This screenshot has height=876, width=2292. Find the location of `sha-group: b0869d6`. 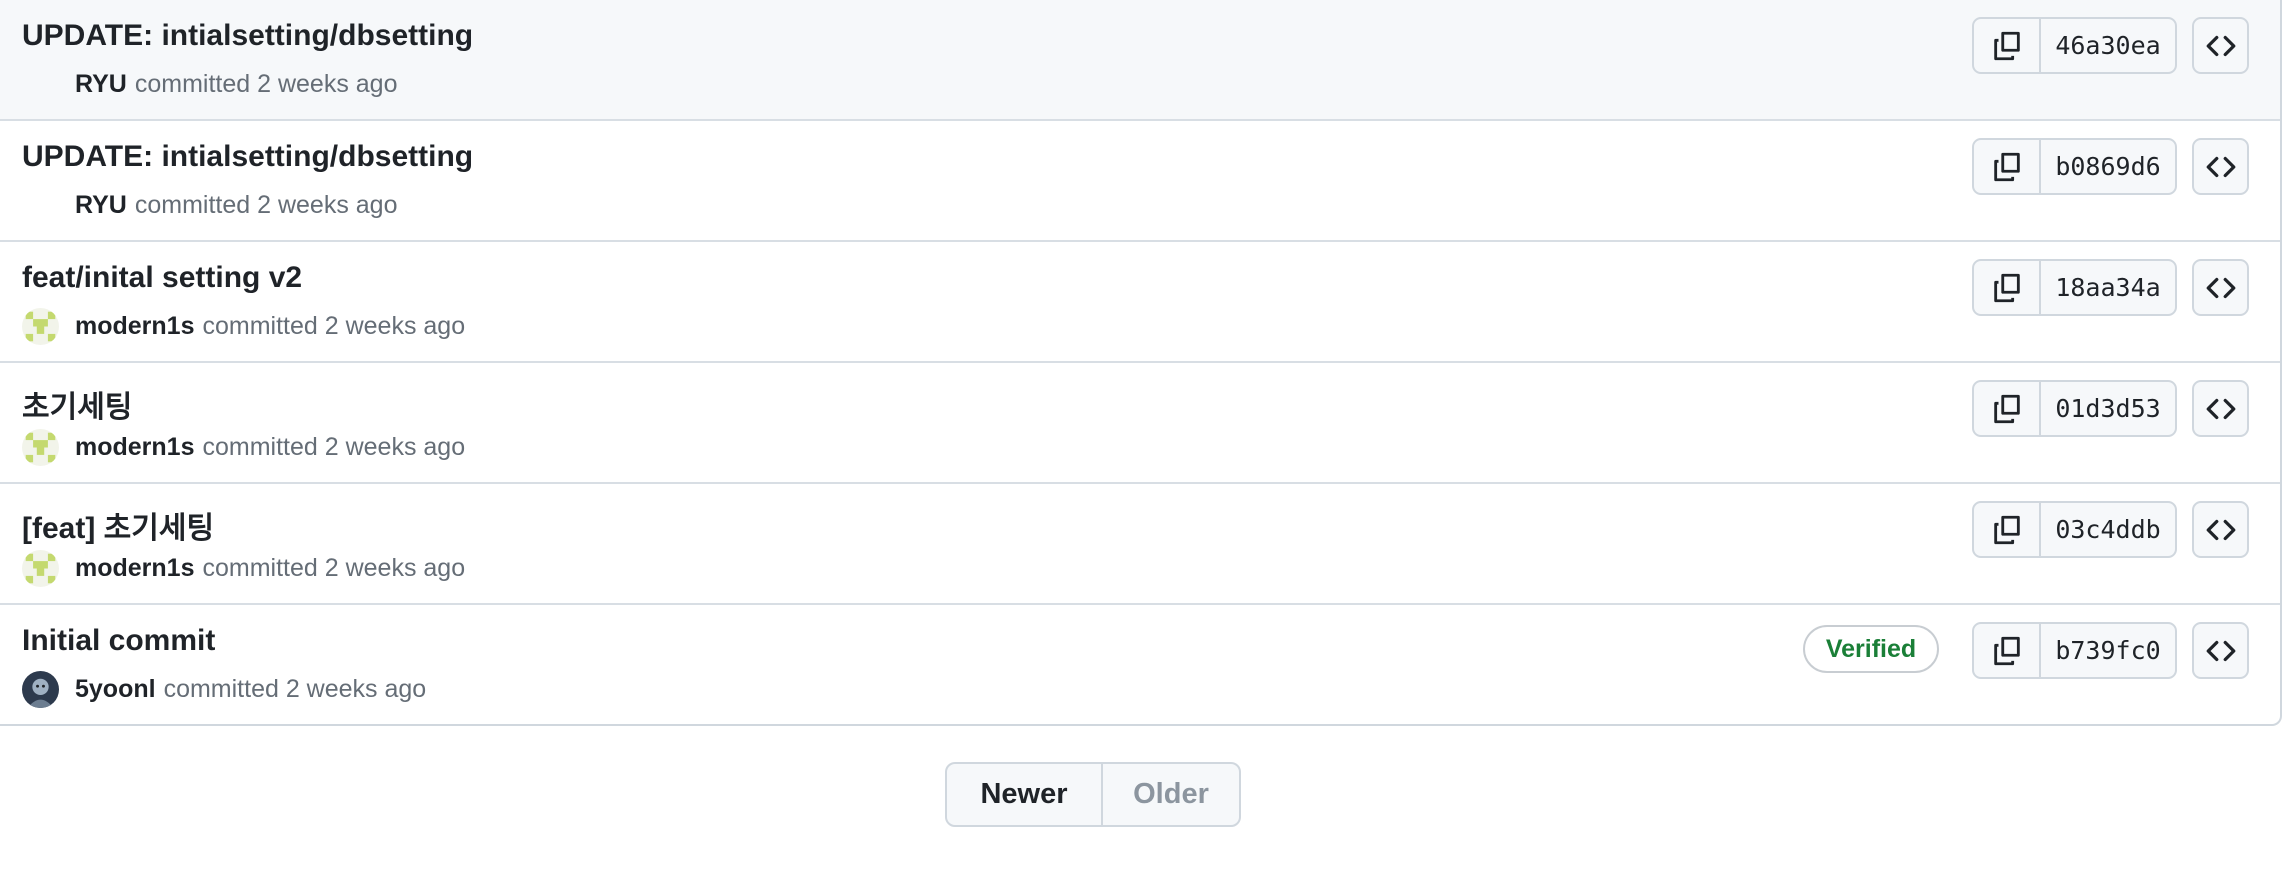

sha-group: b0869d6 is located at coordinates (2074, 166).